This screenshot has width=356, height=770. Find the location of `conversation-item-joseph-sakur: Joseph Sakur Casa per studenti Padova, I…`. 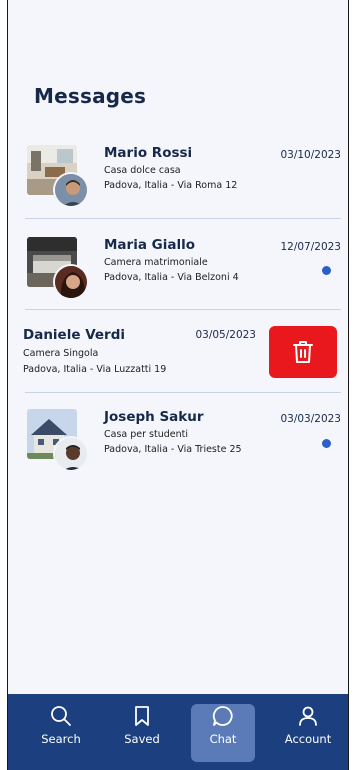

conversation-item-joseph-sakur: Joseph Sakur Casa per studenti Padova, I… is located at coordinates (178, 449).